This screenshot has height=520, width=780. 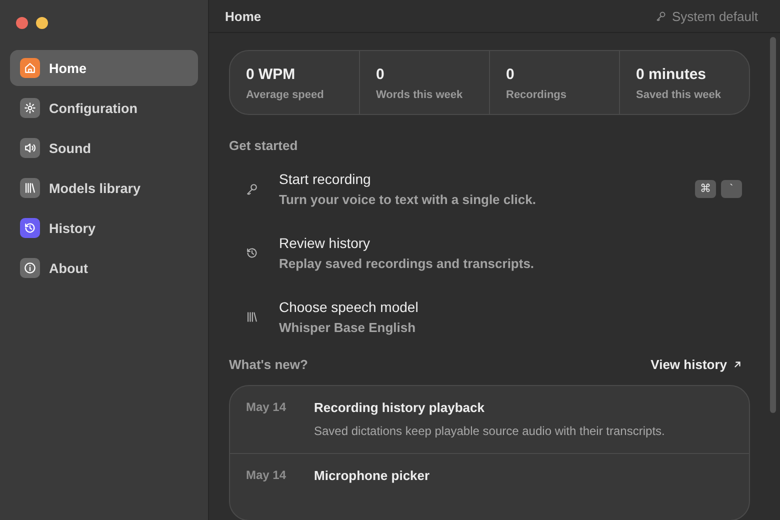 What do you see at coordinates (252, 253) in the screenshot?
I see `history-icon` at bounding box center [252, 253].